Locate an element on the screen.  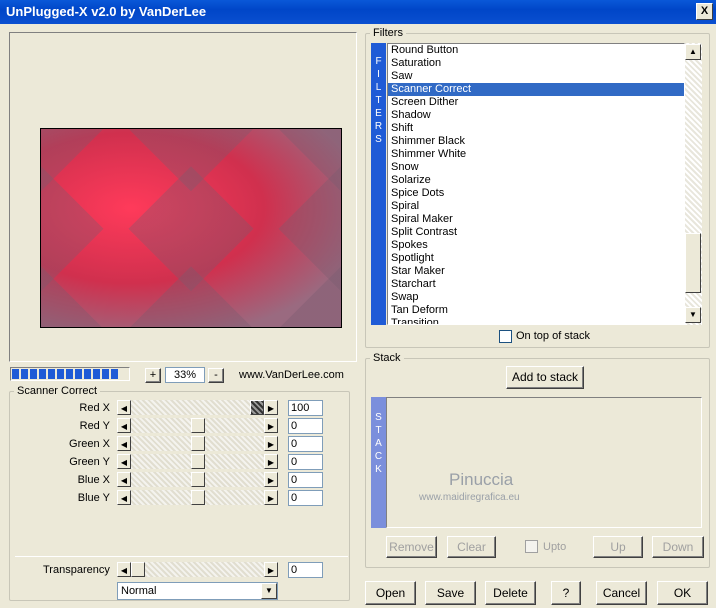
slider-value: 100 is located at coordinates (305, 408).